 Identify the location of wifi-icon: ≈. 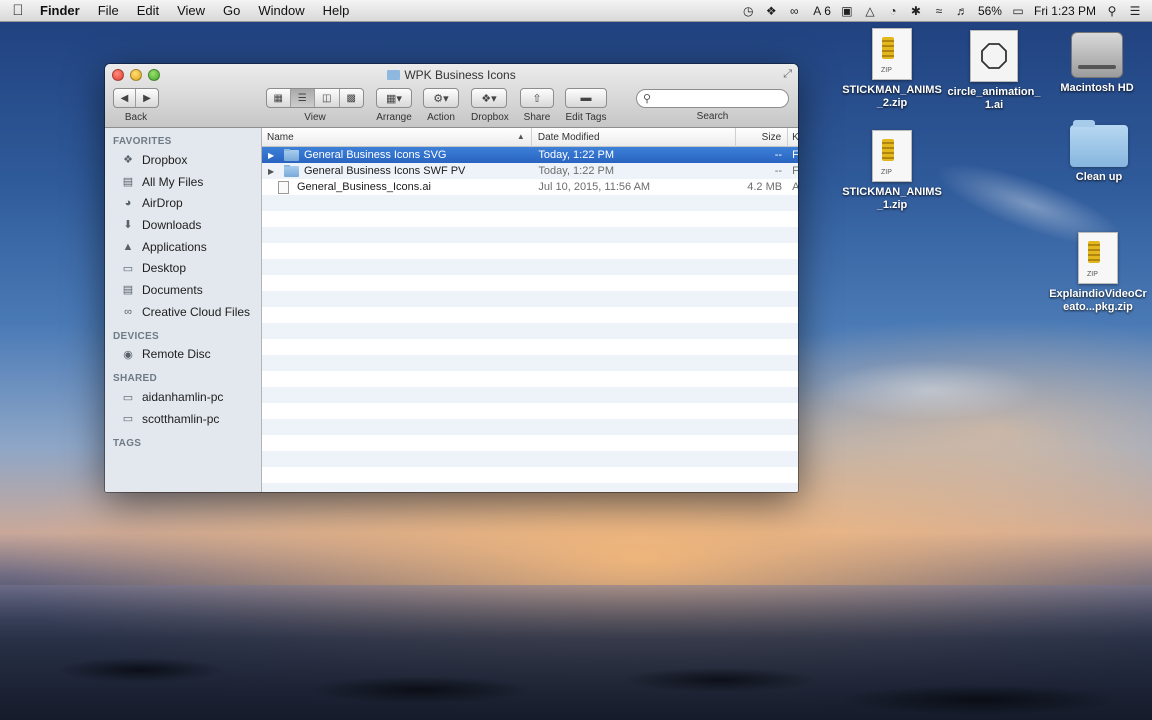
(939, 11).